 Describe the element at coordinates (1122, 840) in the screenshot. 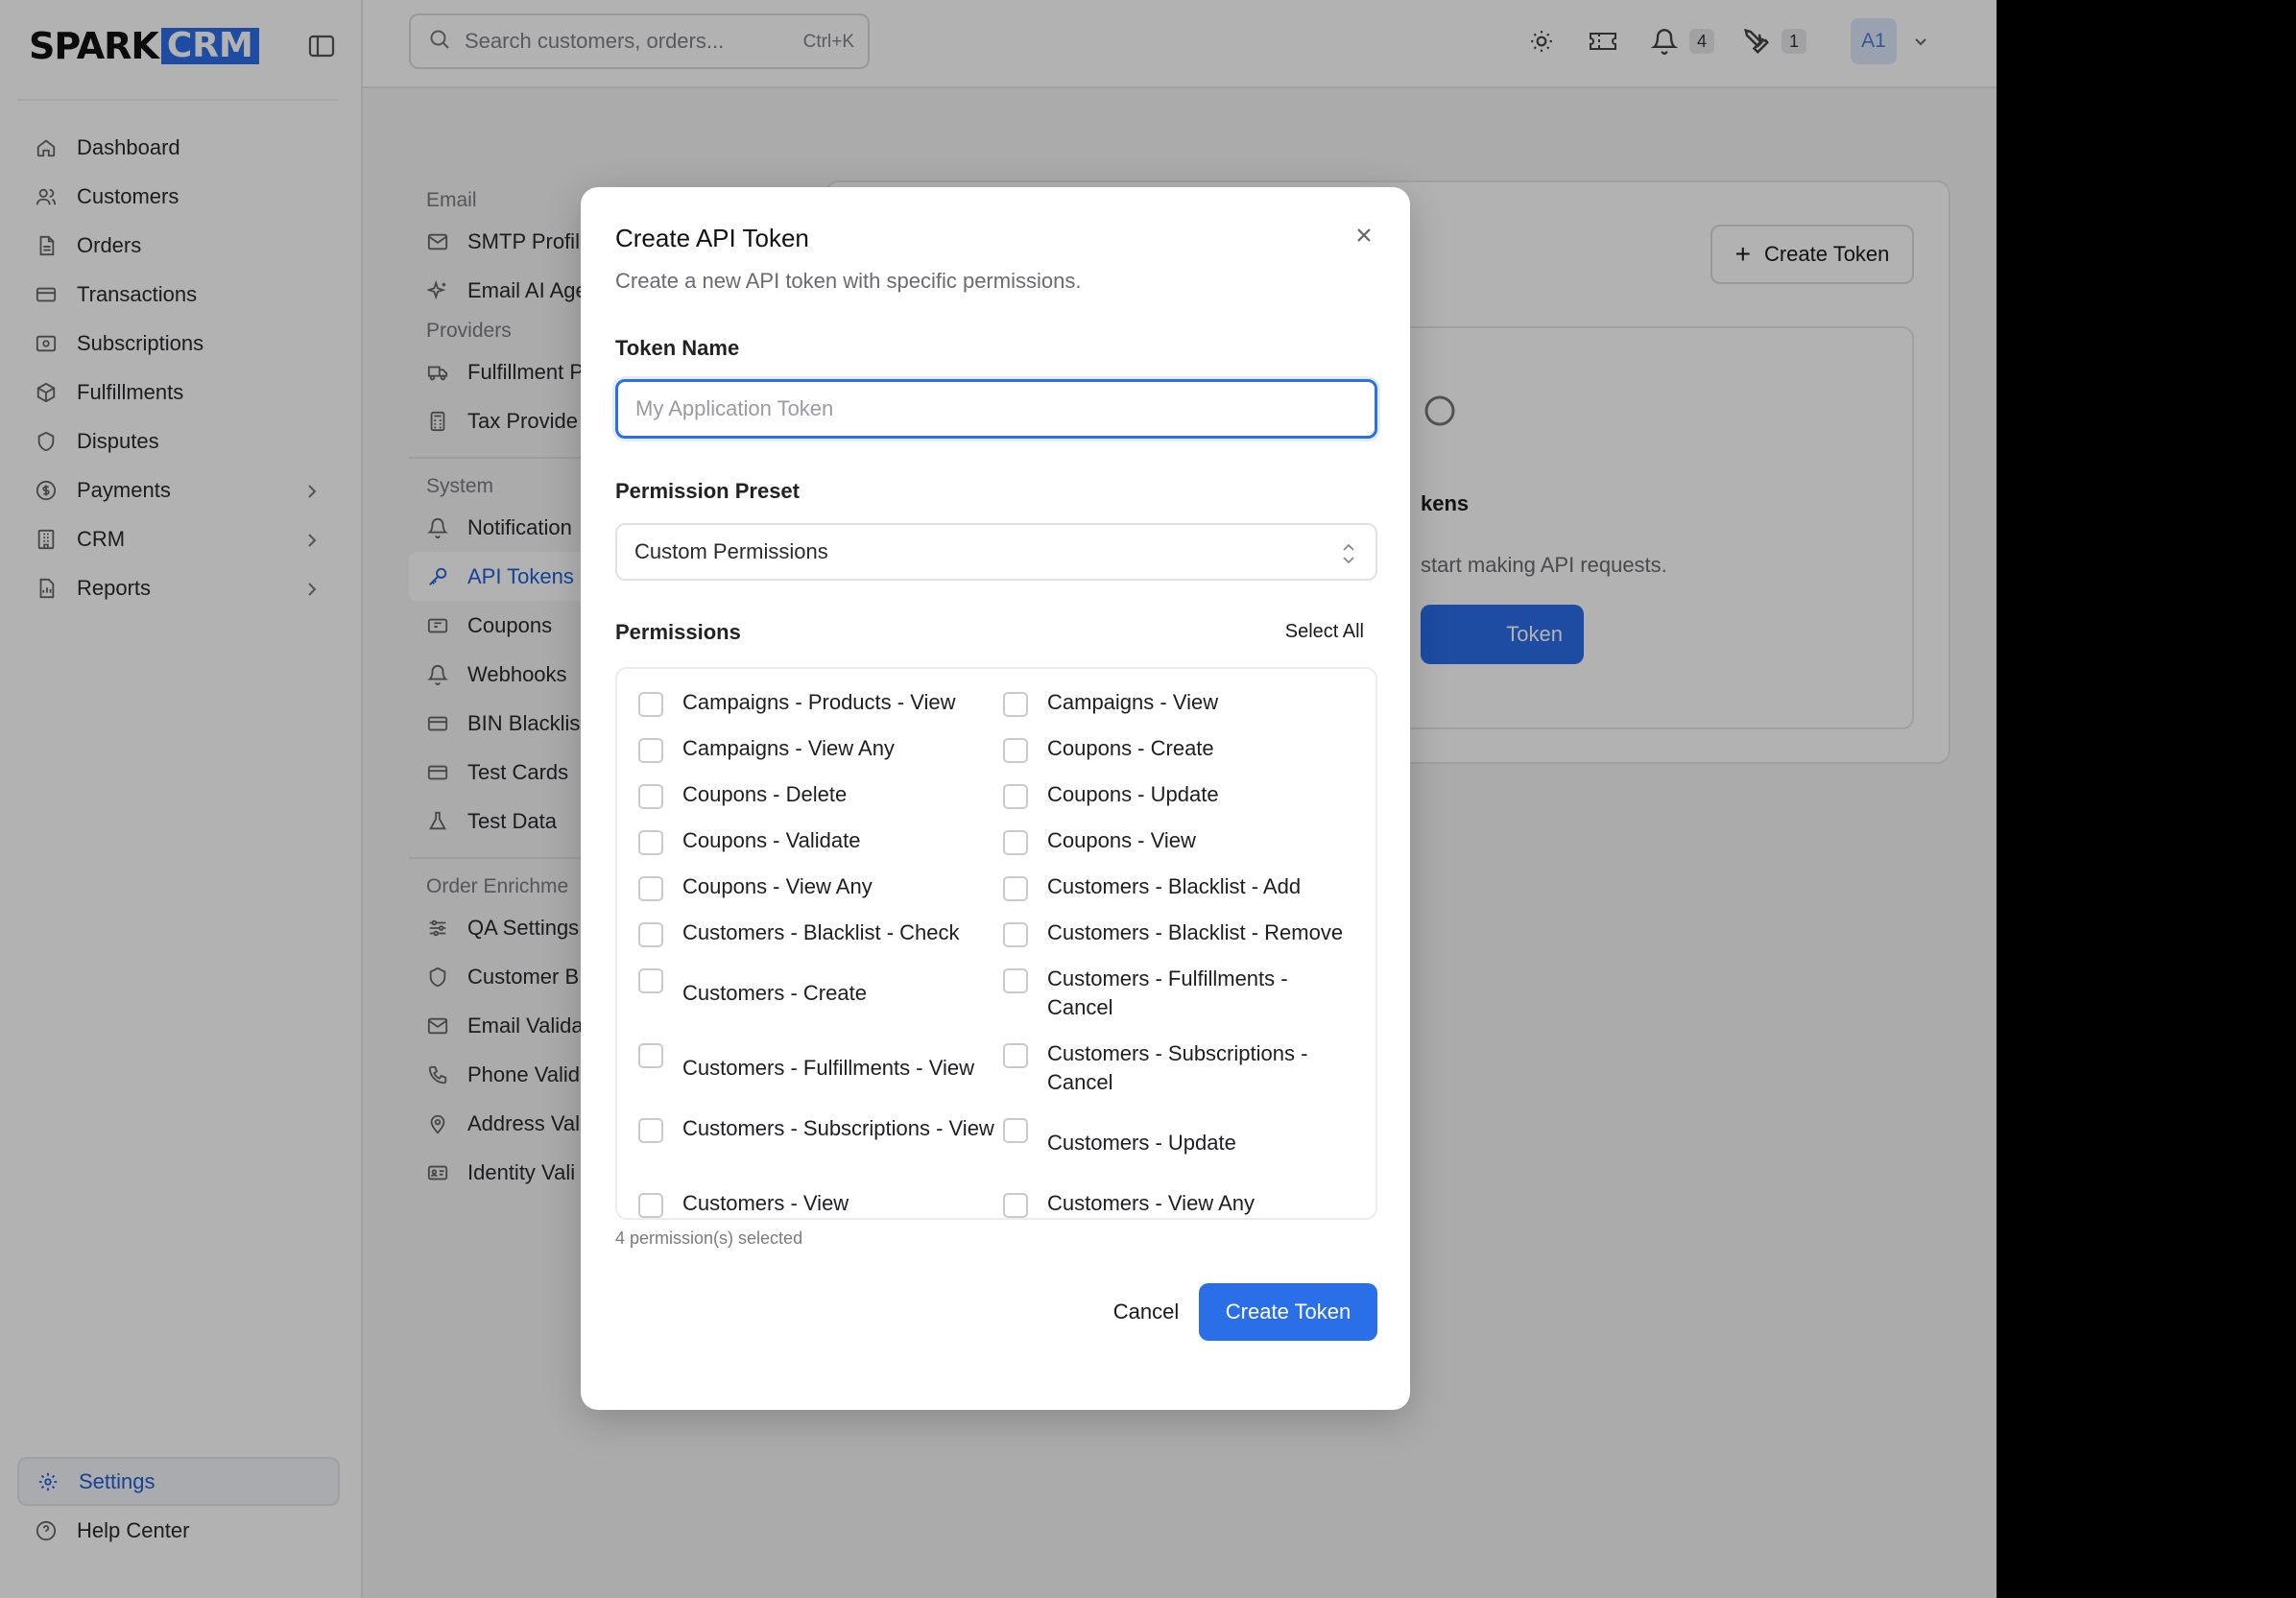

I see `permission-label: Coupons - View` at that location.